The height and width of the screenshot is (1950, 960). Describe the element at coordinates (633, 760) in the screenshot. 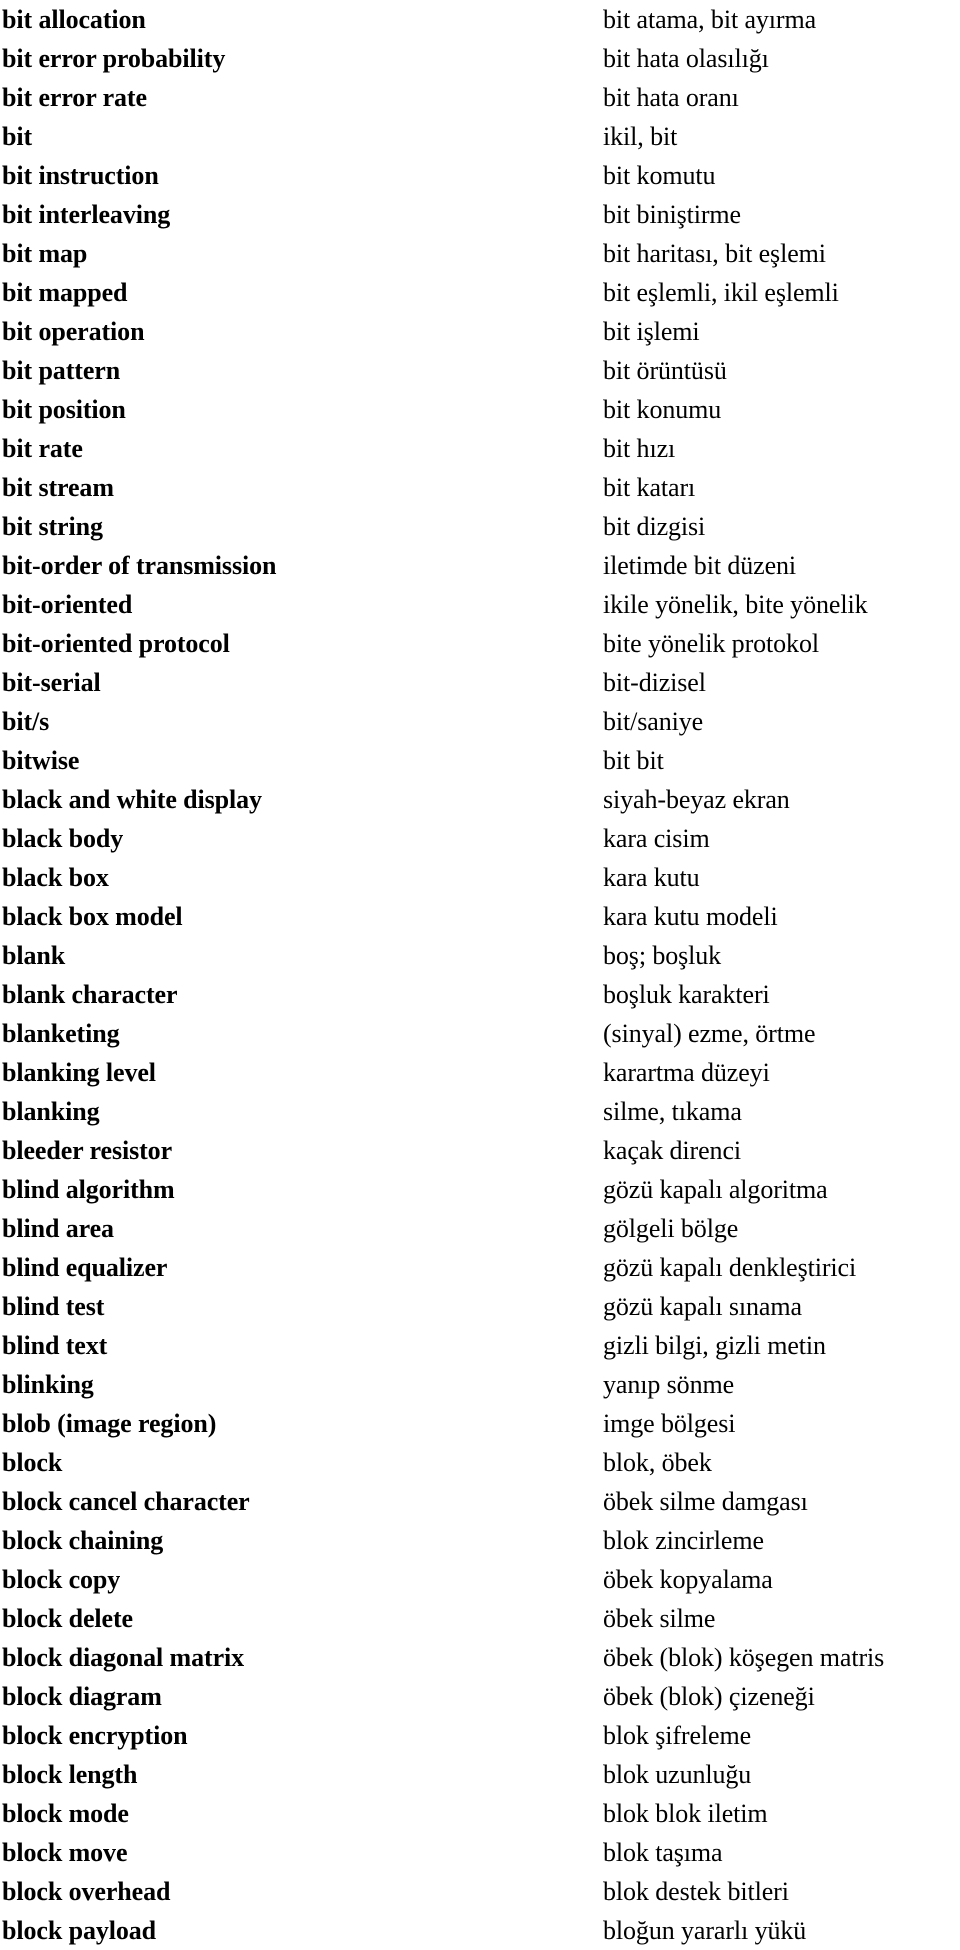

I see `target-term: bit bit` at that location.